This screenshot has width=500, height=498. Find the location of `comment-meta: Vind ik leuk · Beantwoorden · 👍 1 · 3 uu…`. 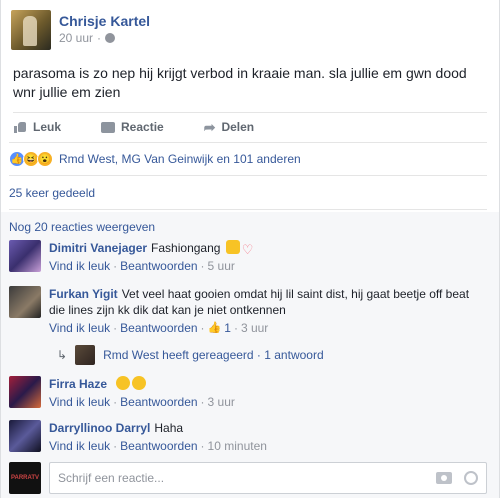

comment-meta: Vind ik leuk · Beantwoorden · 👍 1 · 3 uu… is located at coordinates (264, 328).